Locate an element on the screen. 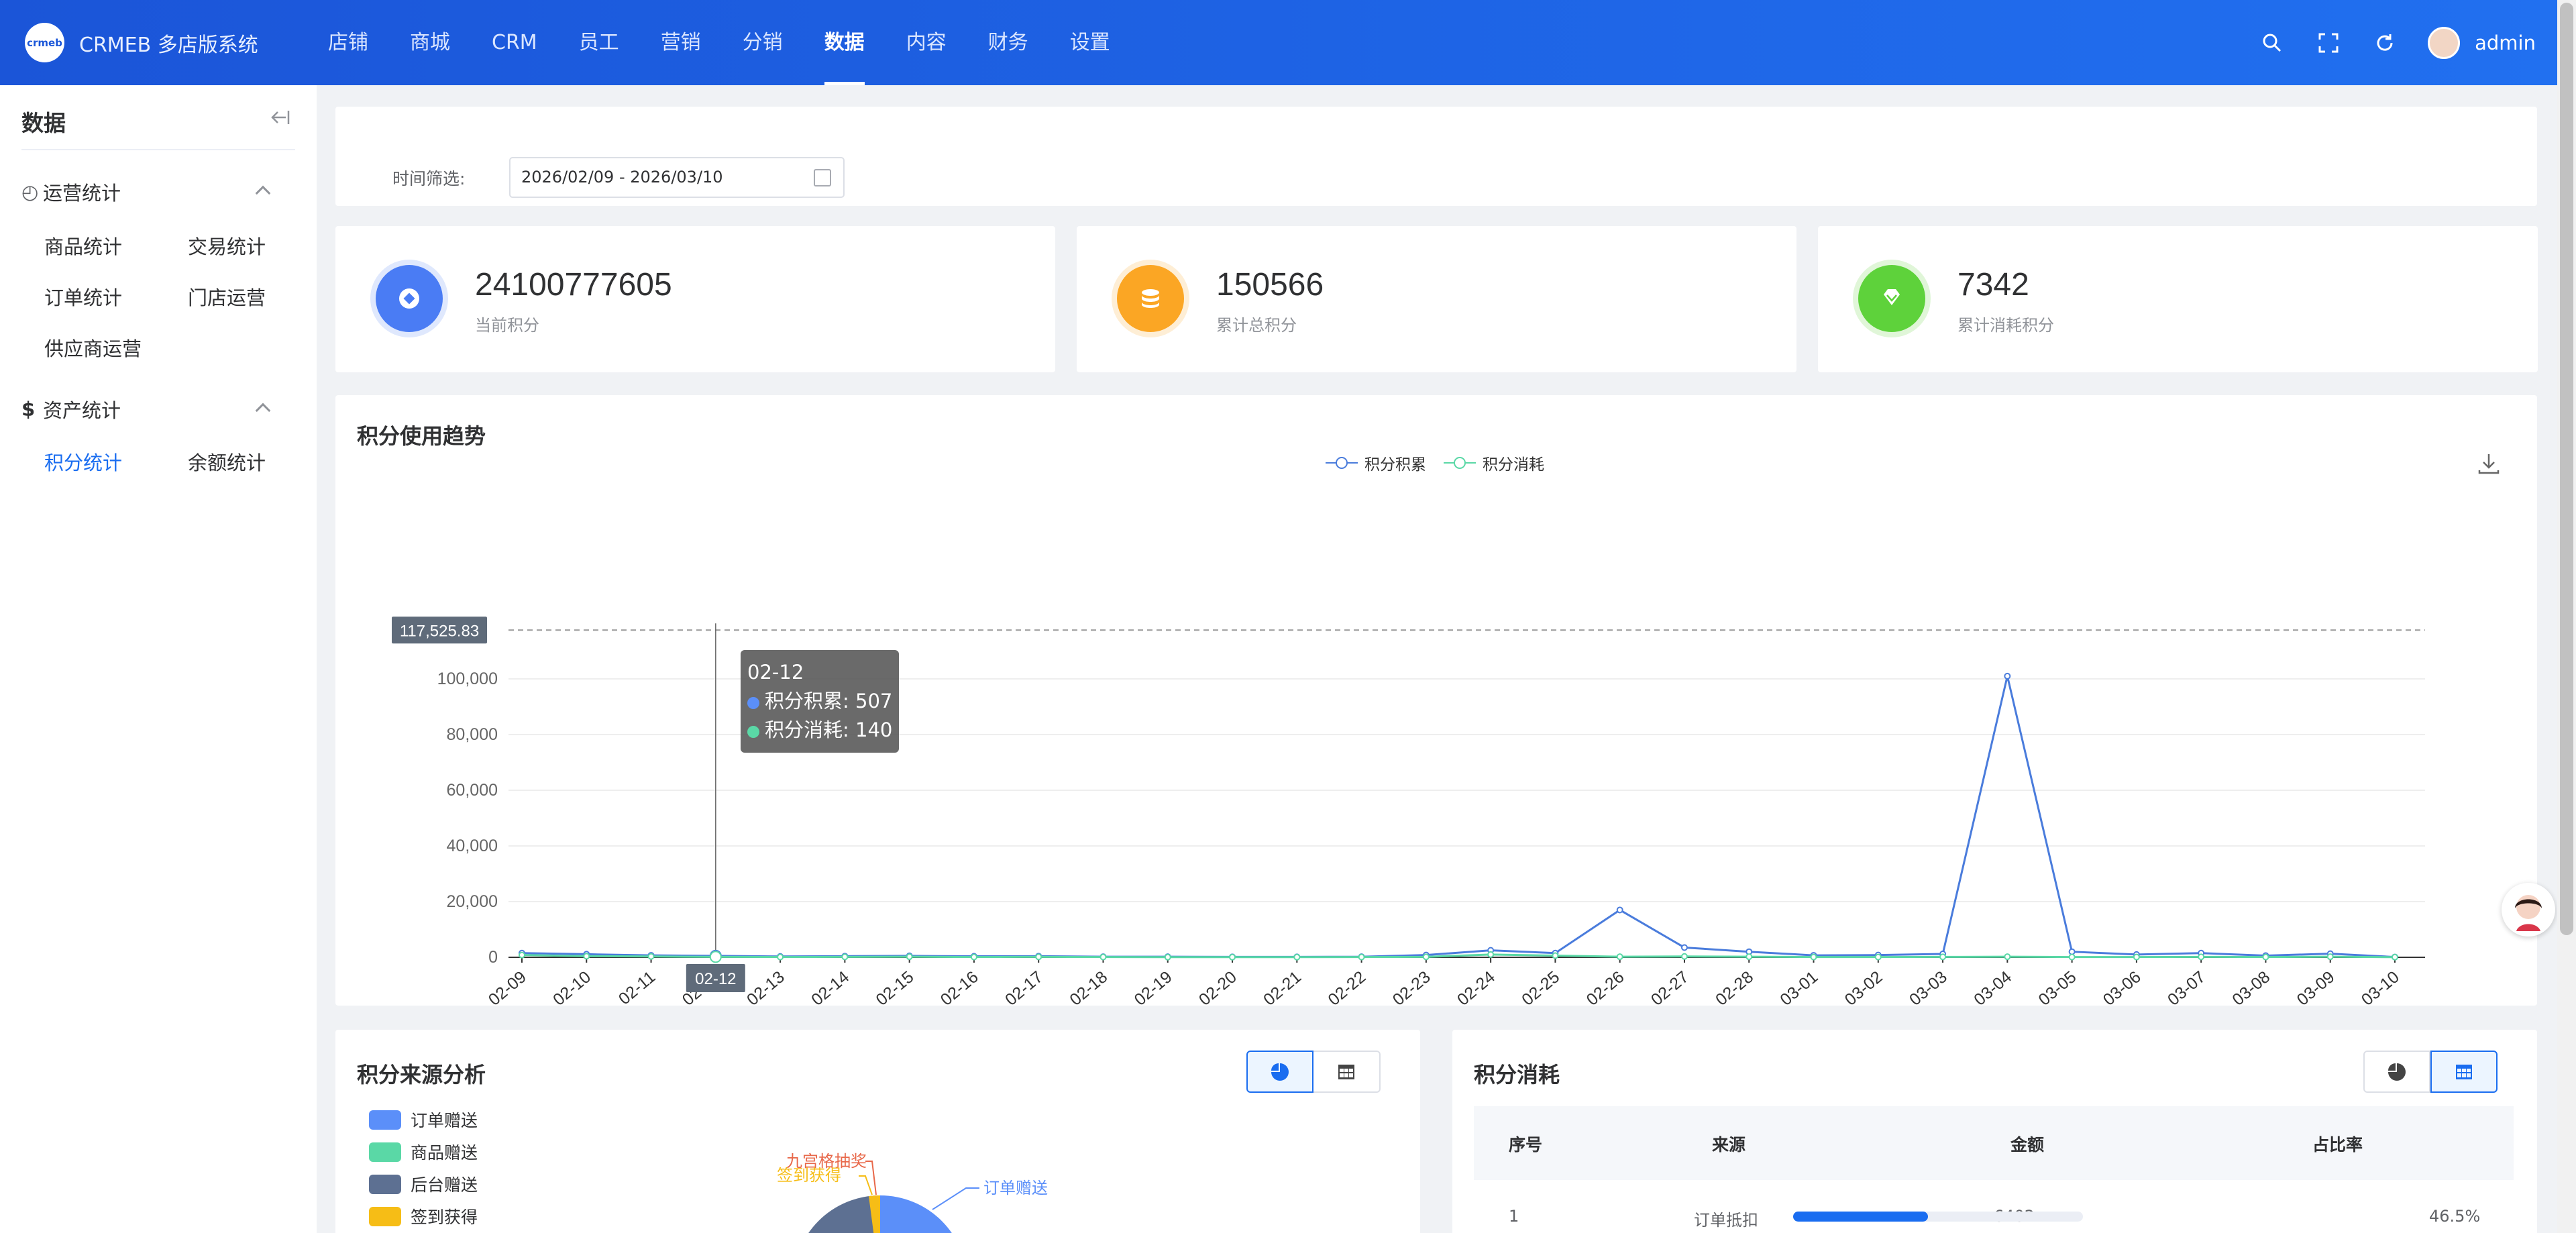 Image resolution: width=2576 pixels, height=1233 pixels. scrollbar-thumb is located at coordinates (2566, 469).